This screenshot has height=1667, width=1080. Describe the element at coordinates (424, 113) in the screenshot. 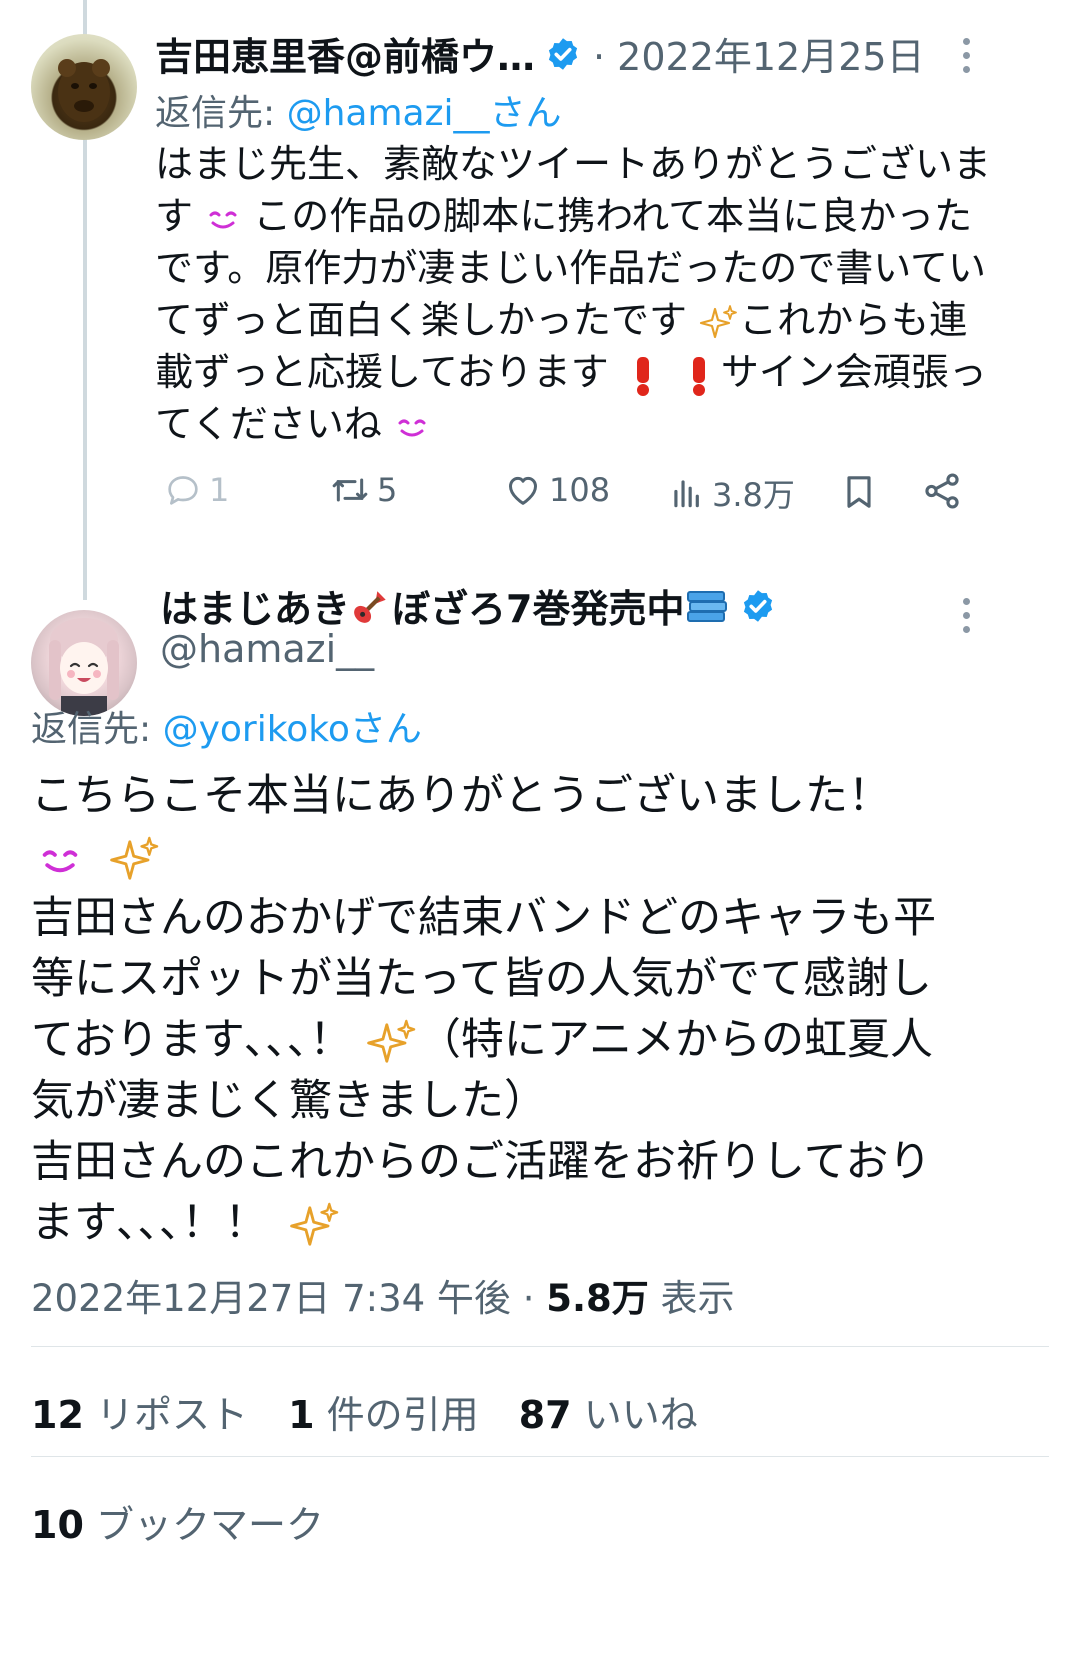

I see `reply-to-mention: @hamazi__さん` at that location.